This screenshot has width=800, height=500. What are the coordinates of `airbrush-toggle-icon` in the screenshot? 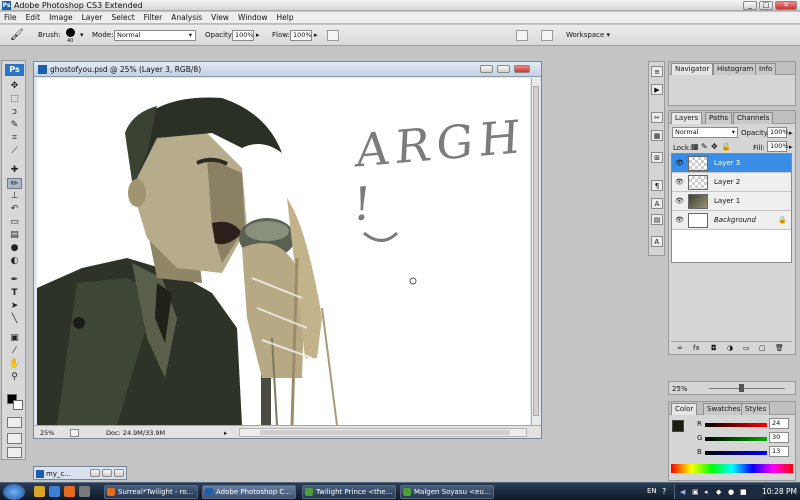 It's located at (333, 35).